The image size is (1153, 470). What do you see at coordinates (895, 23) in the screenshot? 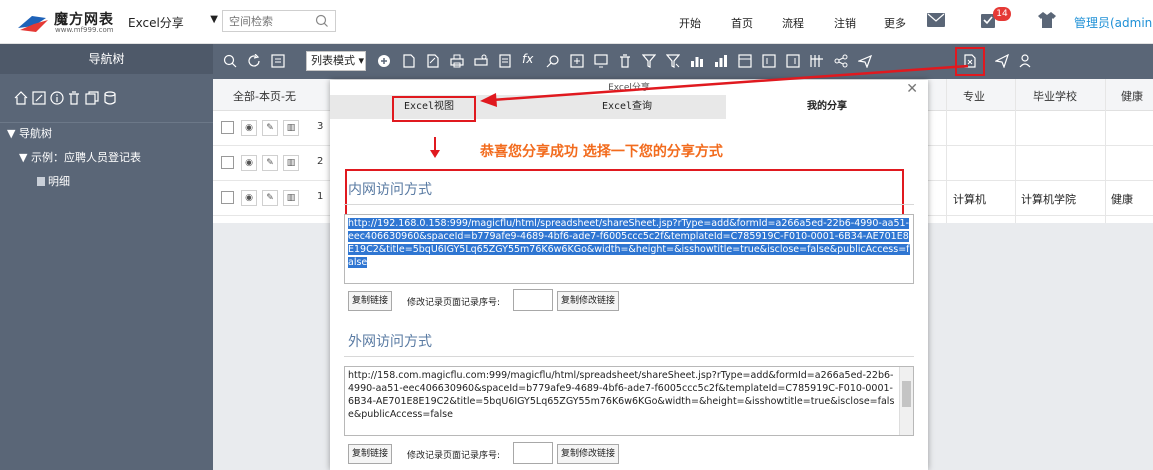
I see `nav-more: 更多` at bounding box center [895, 23].